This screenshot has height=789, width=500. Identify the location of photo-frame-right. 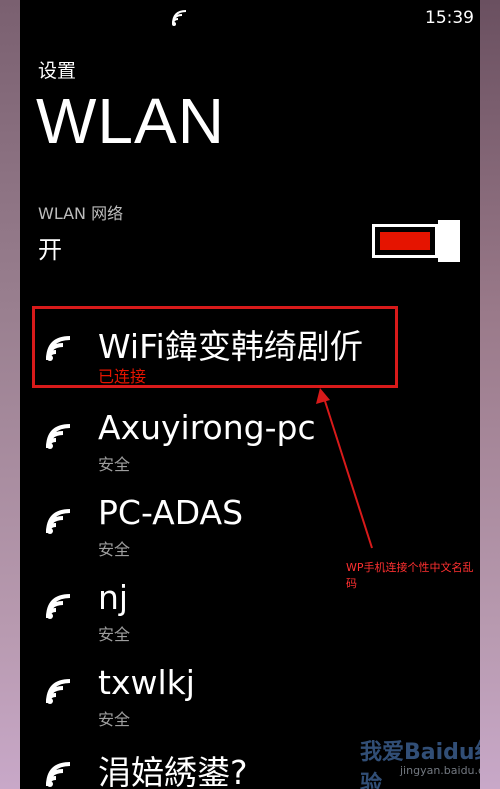
(490, 394).